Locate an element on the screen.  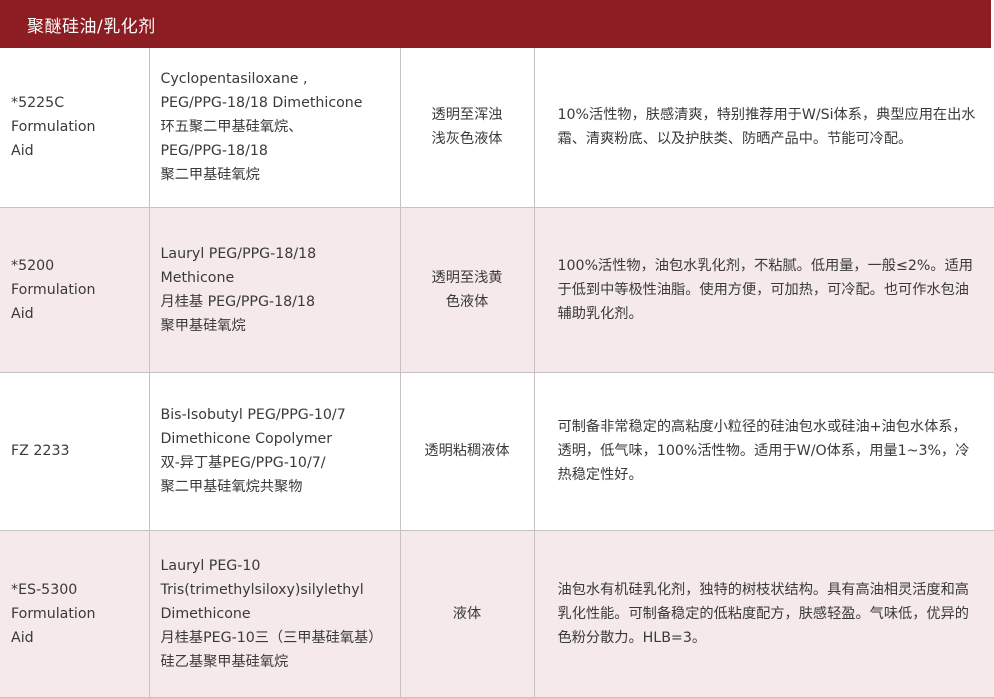
product-name-cell: FZ 2233 is located at coordinates (75, 451).